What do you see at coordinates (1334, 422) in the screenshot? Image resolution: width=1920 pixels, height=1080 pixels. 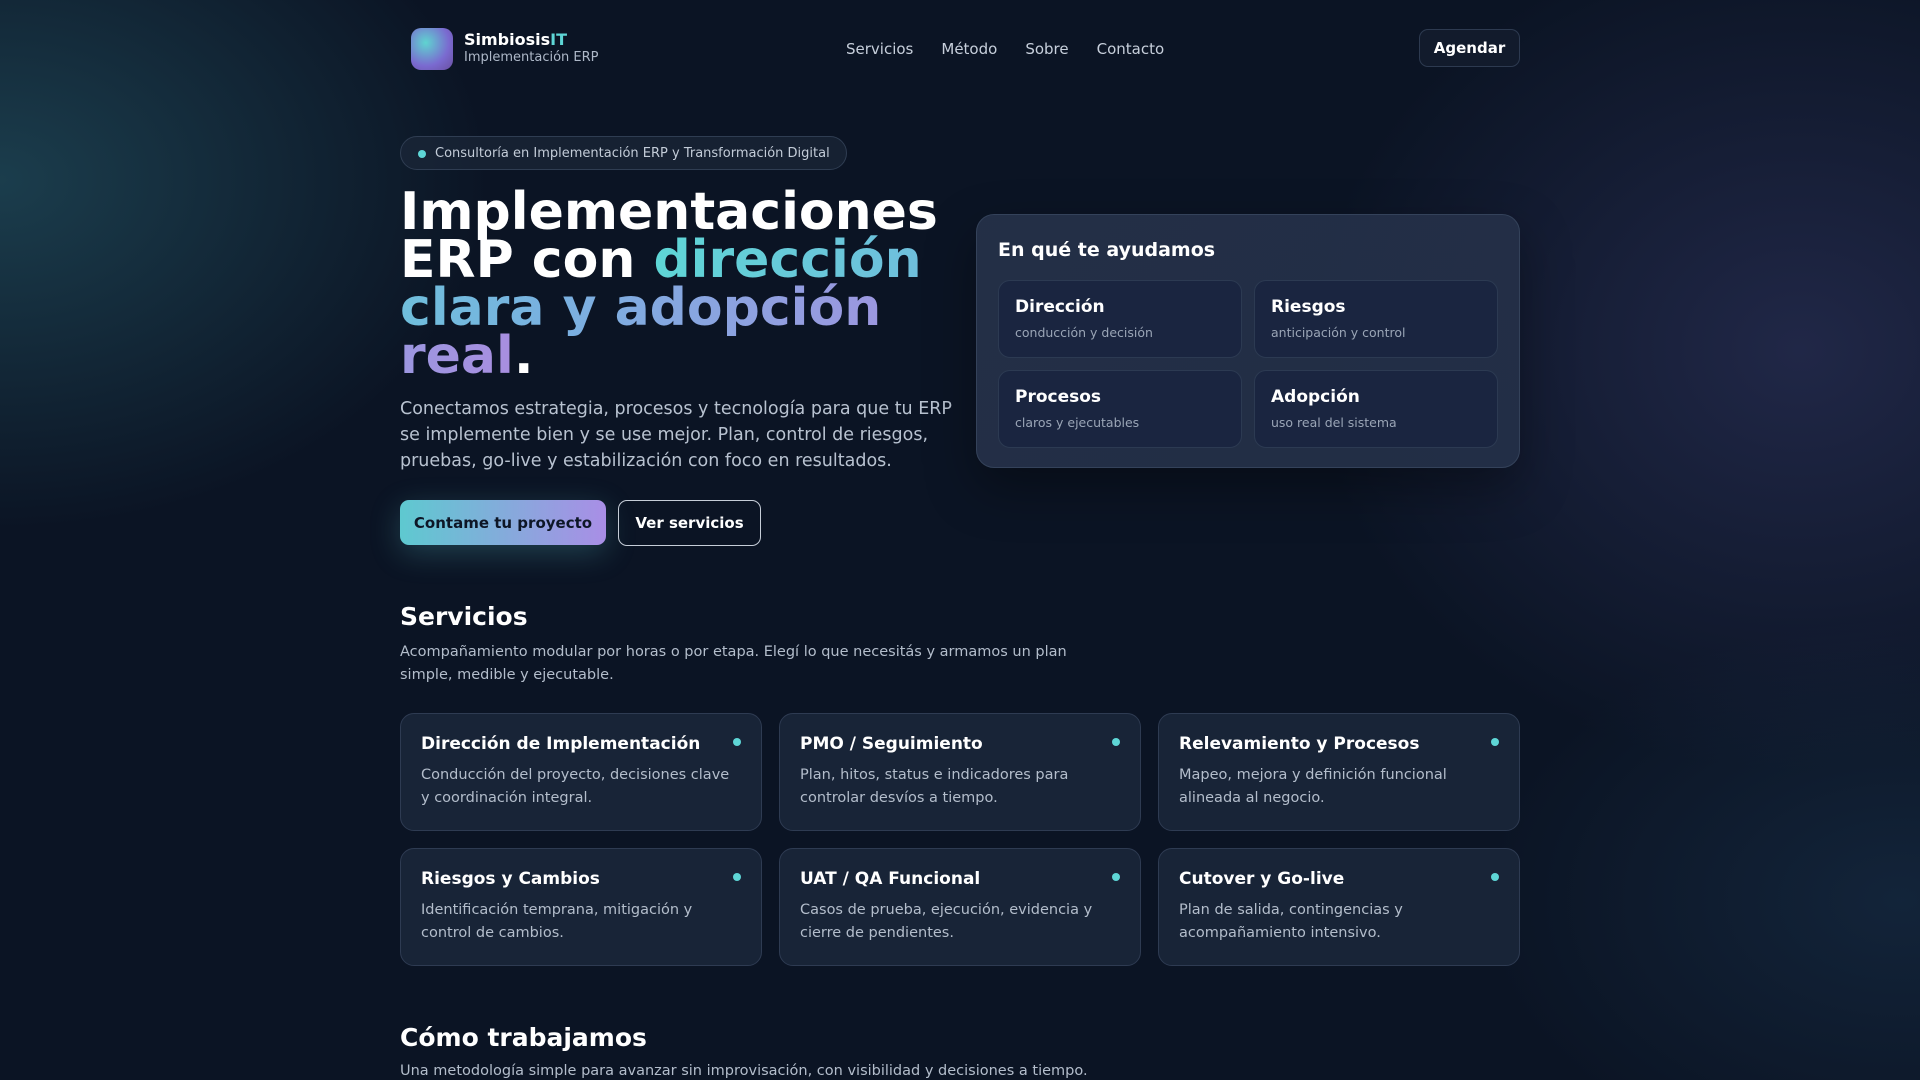 I see `help-item-sub: uso real del sistema` at bounding box center [1334, 422].